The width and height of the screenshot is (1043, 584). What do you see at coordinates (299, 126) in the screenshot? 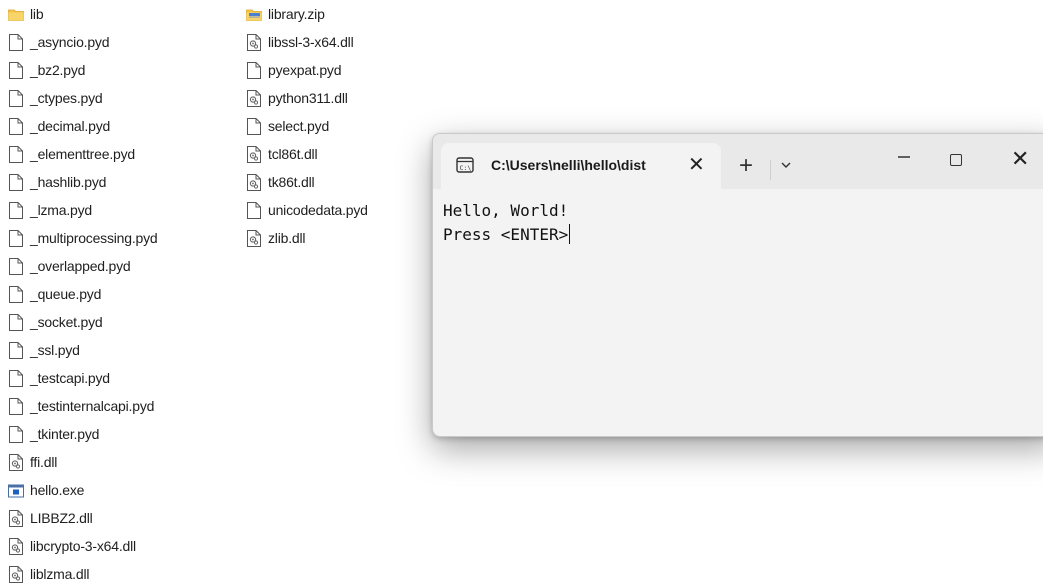
I see `file-name: select.pyd` at bounding box center [299, 126].